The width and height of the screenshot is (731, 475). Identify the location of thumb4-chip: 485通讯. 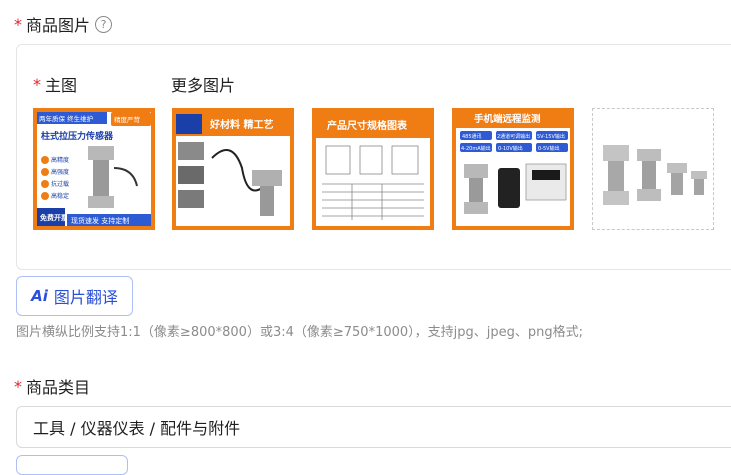
(472, 136).